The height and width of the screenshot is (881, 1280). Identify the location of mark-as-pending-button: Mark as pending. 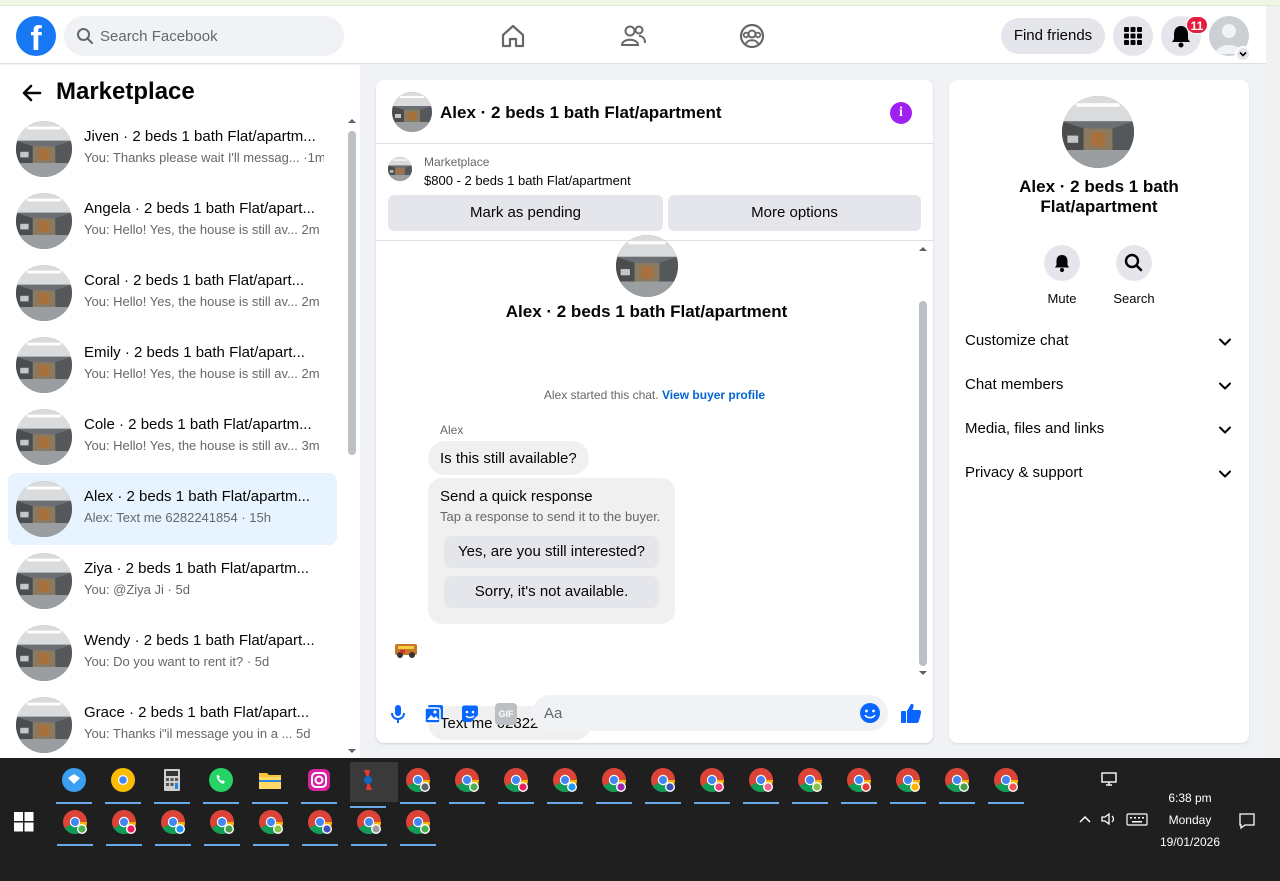
(525, 213).